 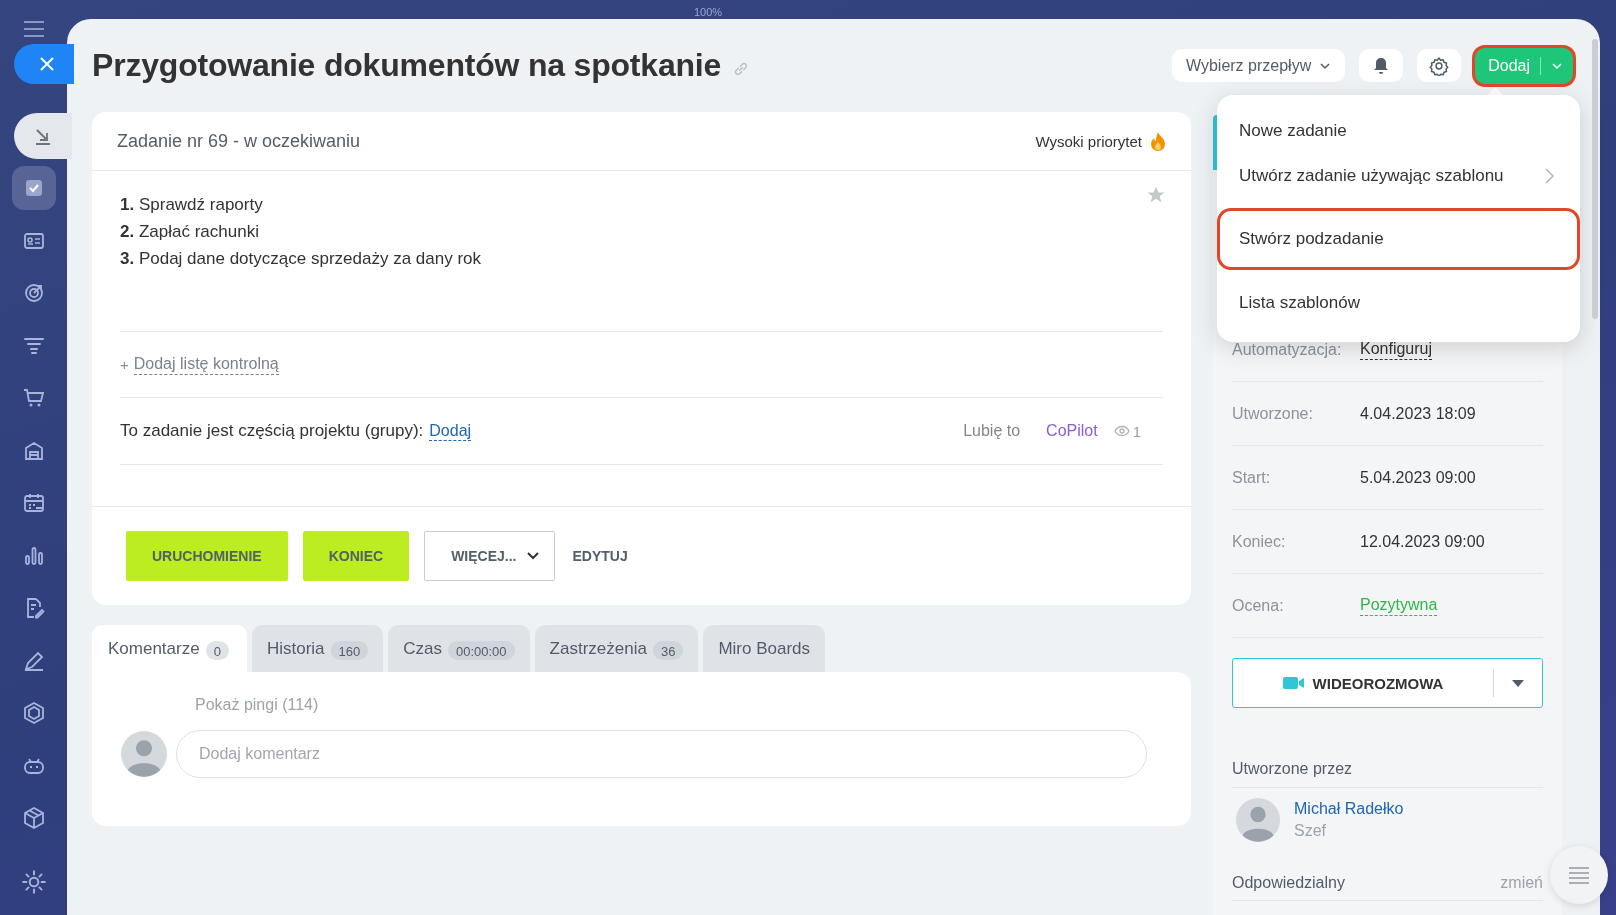 What do you see at coordinates (1418, 413) in the screenshot?
I see `detail-value: 4.04.2023 18:09` at bounding box center [1418, 413].